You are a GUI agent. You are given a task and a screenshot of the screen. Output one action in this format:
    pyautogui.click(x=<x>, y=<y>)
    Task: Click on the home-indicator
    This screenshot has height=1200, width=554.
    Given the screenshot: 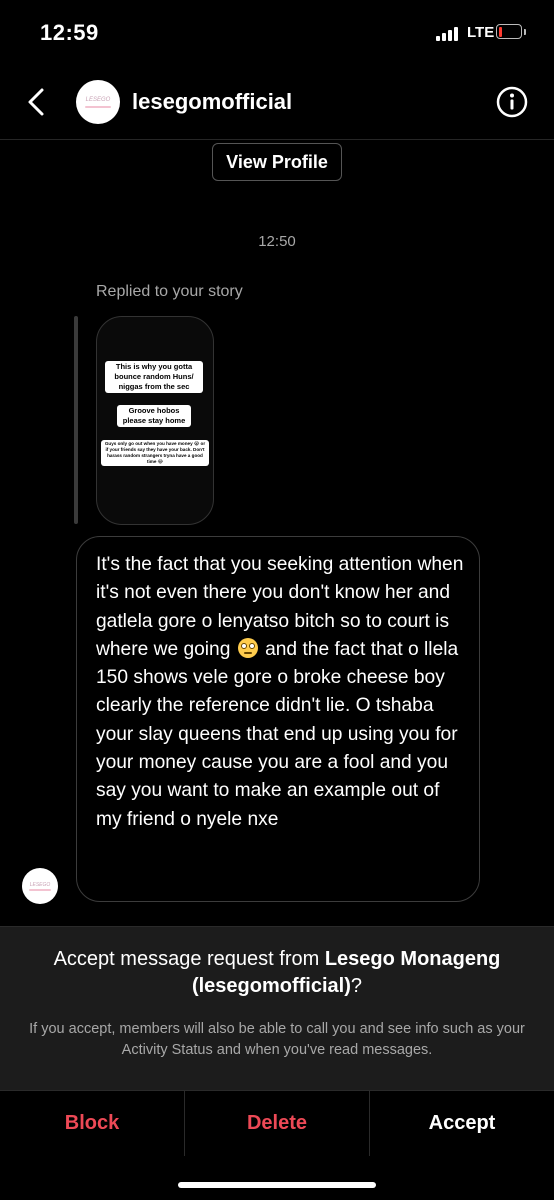 What is the action you would take?
    pyautogui.click(x=277, y=1185)
    